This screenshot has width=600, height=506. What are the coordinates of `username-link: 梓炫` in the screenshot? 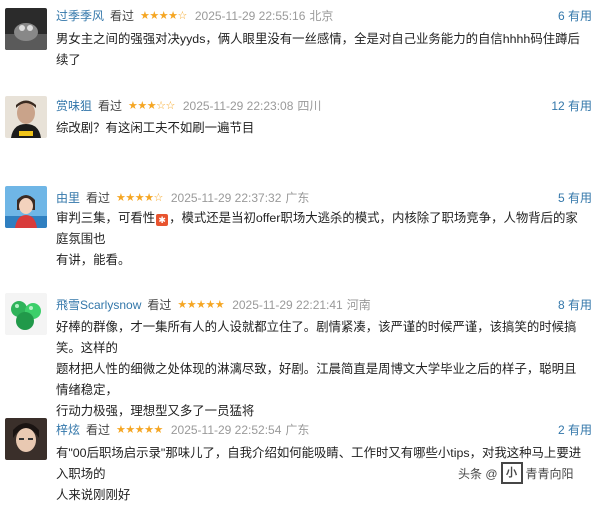 It's located at (68, 430).